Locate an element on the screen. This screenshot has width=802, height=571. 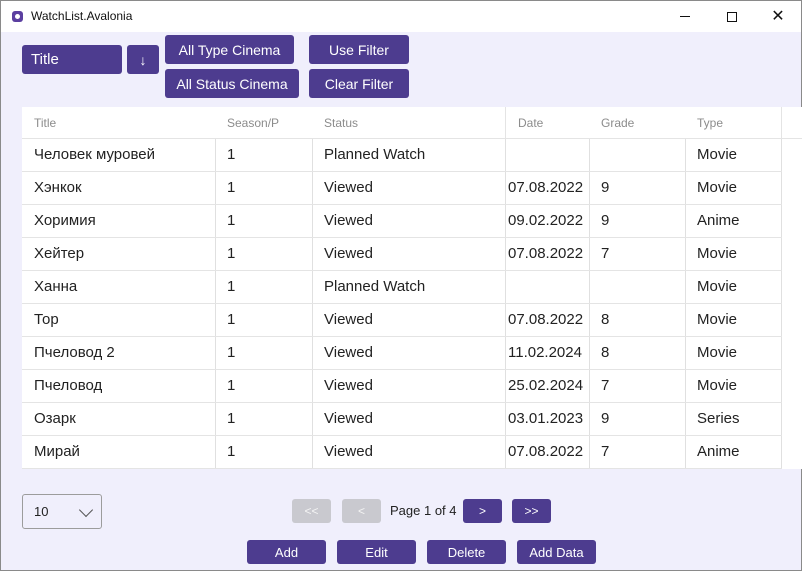
maximize-icon is located at coordinates (732, 16).